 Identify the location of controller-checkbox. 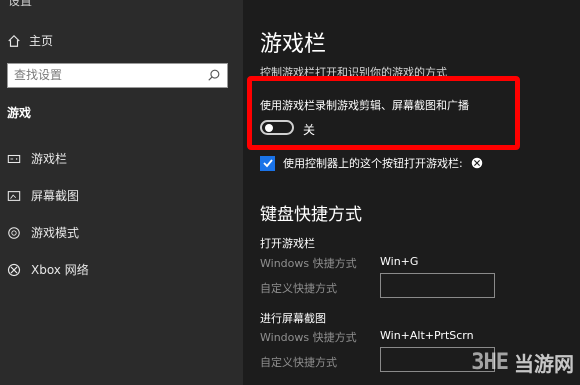
(267, 163).